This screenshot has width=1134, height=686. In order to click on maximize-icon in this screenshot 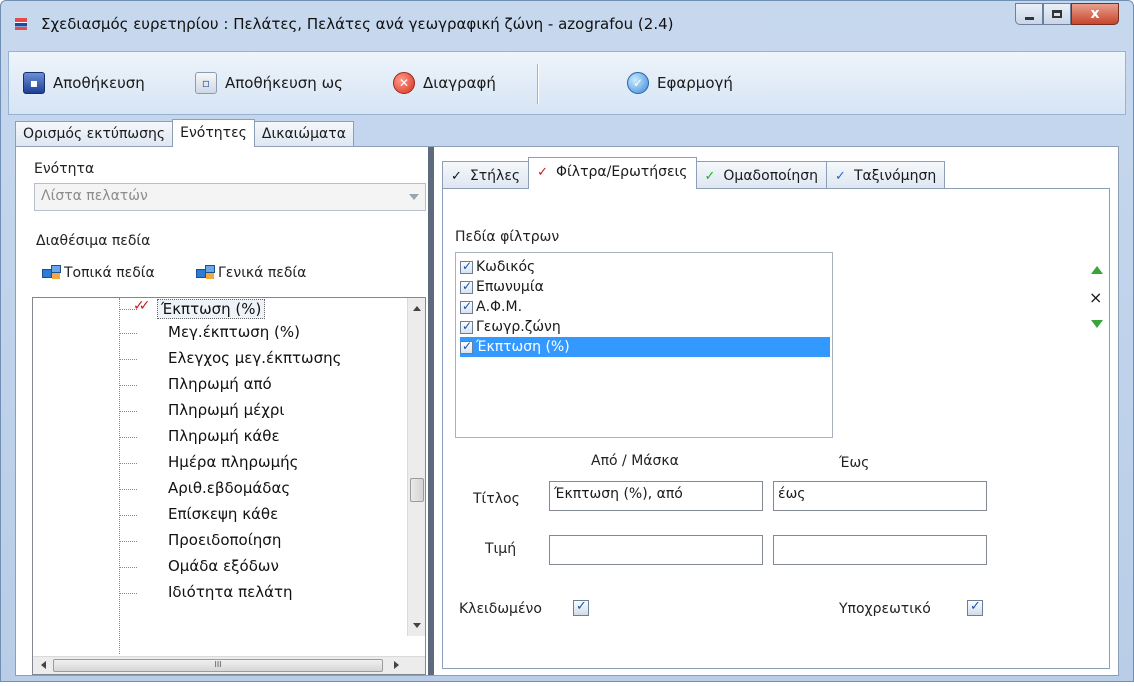, I will do `click(1057, 14)`.